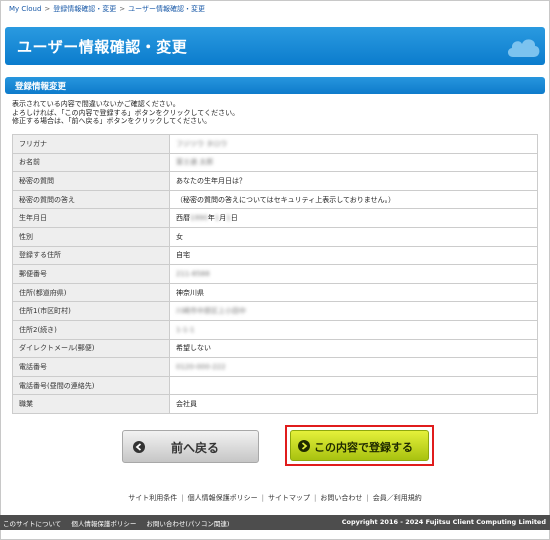  I want to click on masked-value: 川崎市中原区上小田中, so click(211, 311).